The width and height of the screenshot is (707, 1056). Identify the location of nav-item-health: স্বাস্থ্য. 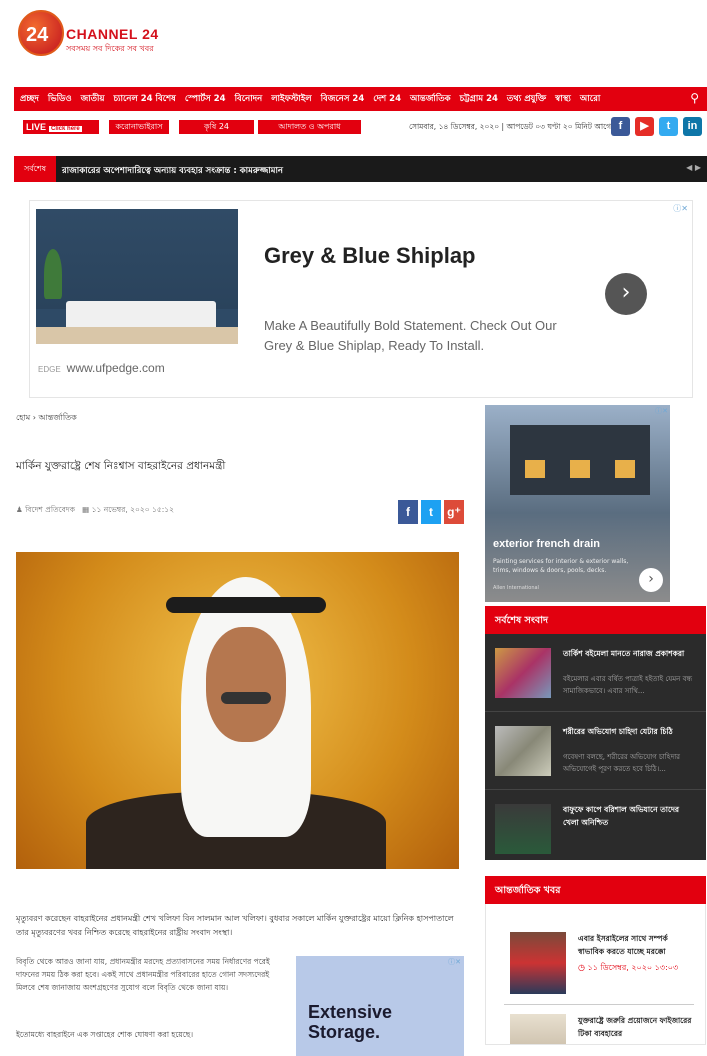
(563, 99).